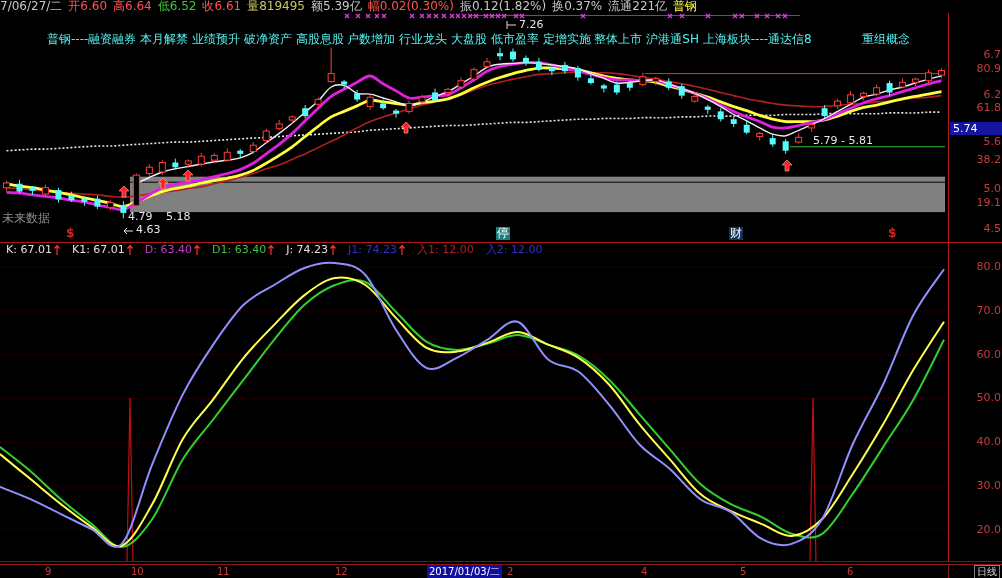  I want to click on quote-value: 振0.12(1.82%), so click(503, 6).